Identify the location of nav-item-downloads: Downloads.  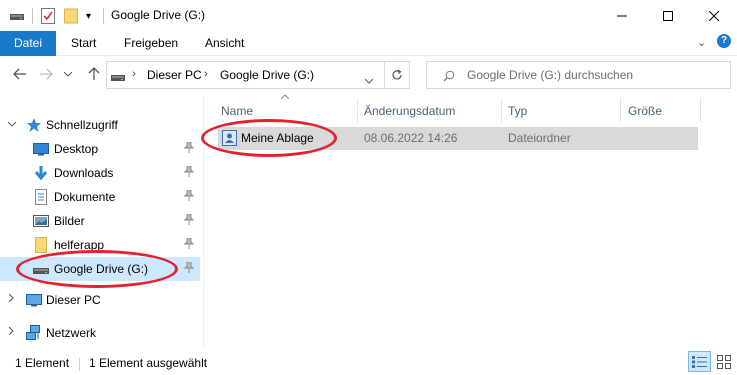
(100, 173).